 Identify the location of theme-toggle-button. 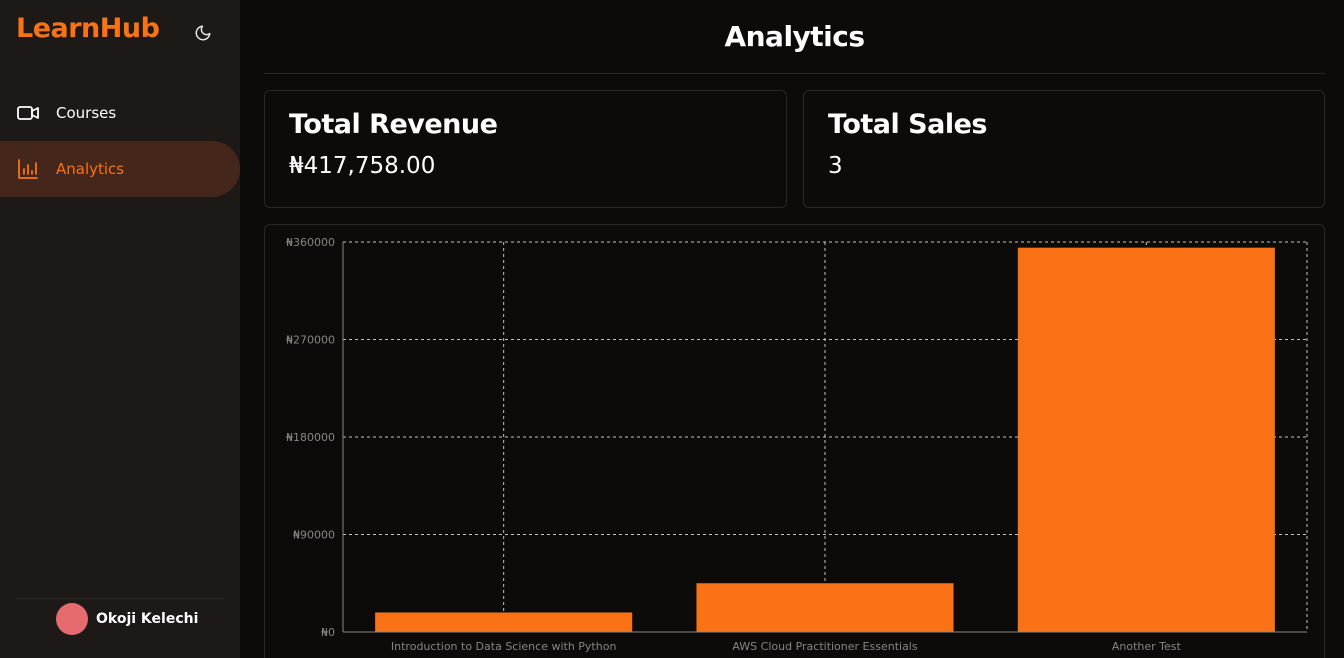
(203, 33).